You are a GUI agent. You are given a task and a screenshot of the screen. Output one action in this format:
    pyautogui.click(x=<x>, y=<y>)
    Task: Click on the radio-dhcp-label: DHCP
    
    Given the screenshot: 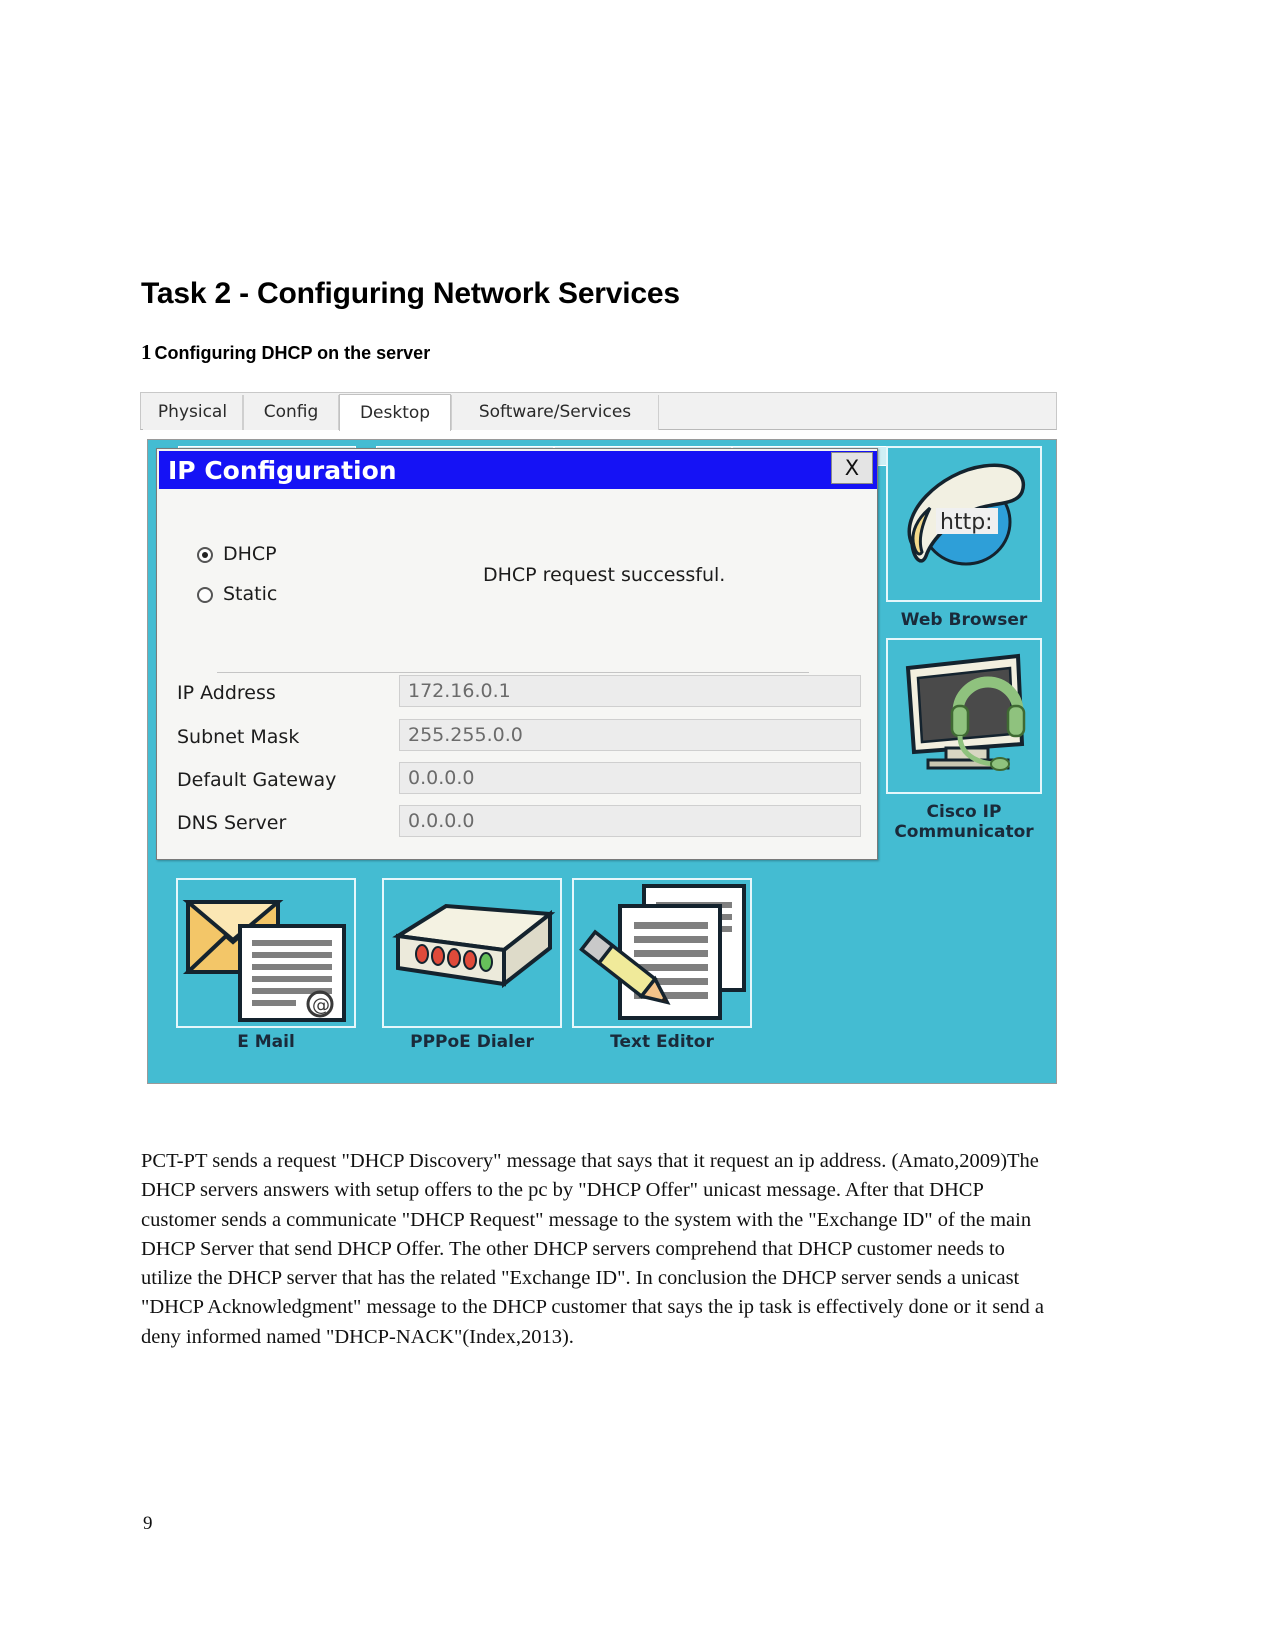 What is the action you would take?
    pyautogui.click(x=250, y=554)
    